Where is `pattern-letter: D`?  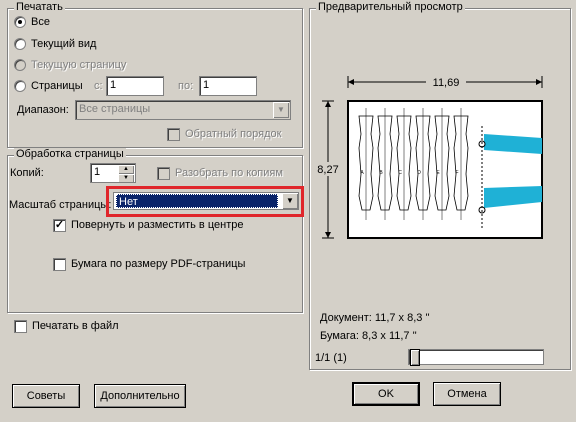
pattern-letter: D is located at coordinates (419, 173).